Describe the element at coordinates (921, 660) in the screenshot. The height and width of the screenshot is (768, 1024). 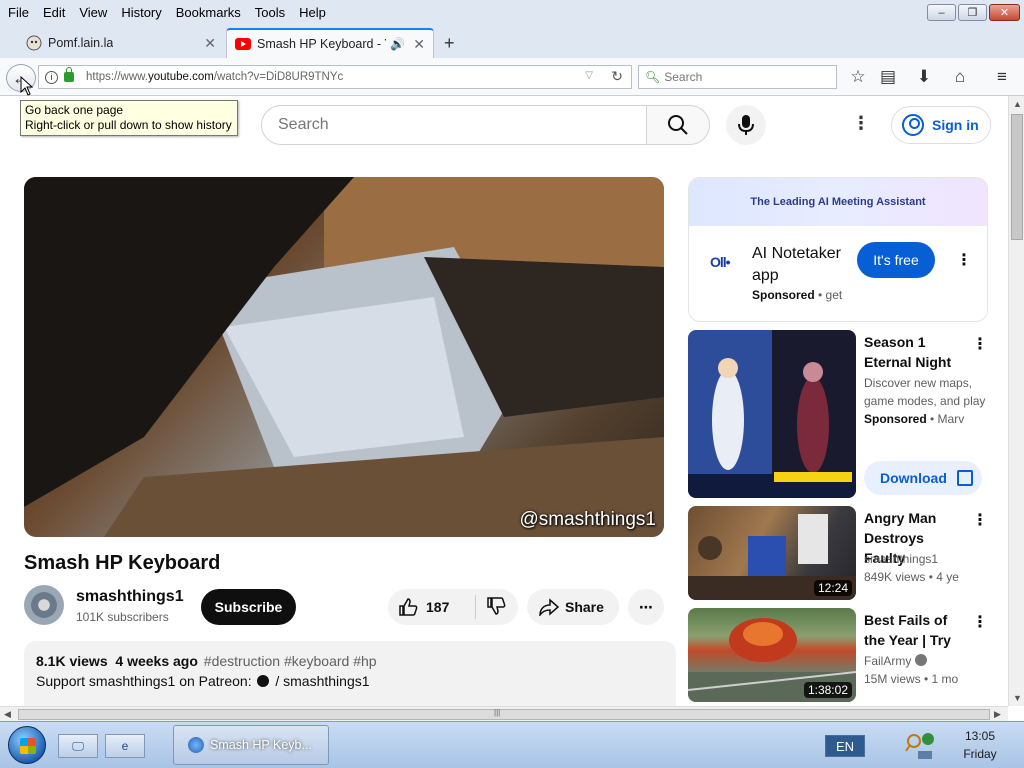
I see `verified-badge-icon` at that location.